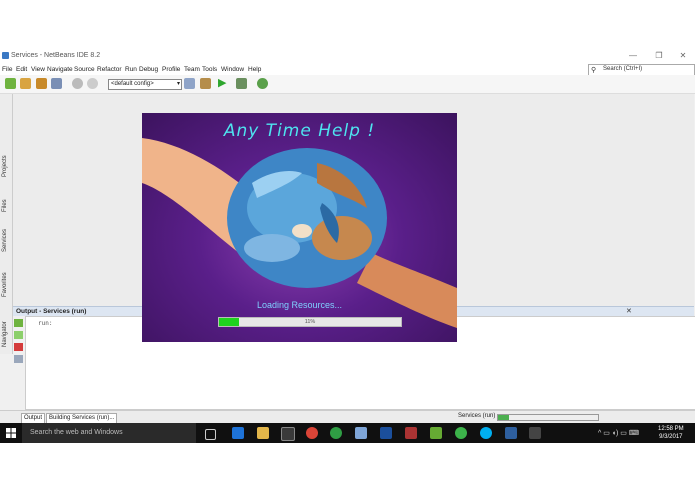 The height and width of the screenshot is (494, 695). What do you see at coordinates (18, 335) in the screenshot?
I see `rerun-with-options-icon` at bounding box center [18, 335].